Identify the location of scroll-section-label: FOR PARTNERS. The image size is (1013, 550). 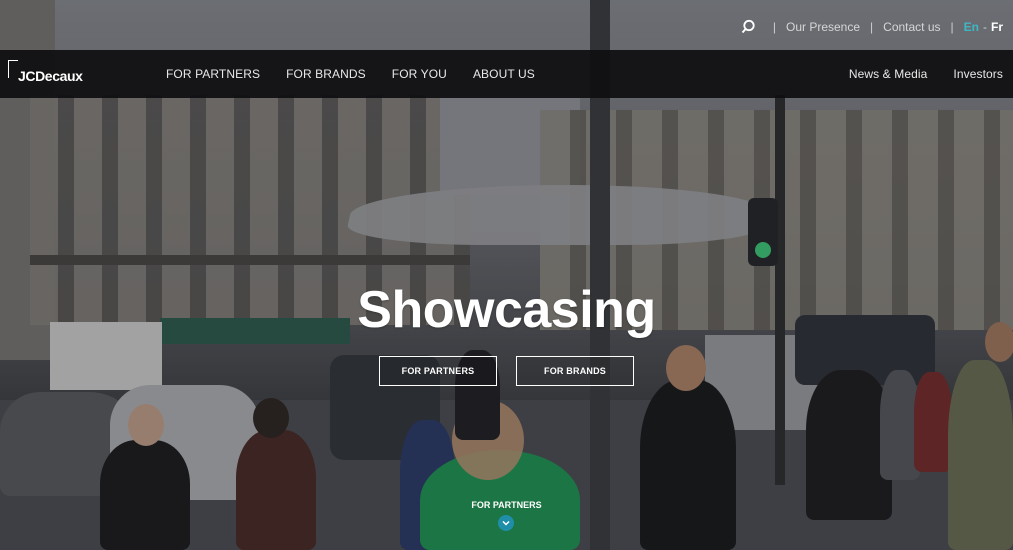
(506, 505).